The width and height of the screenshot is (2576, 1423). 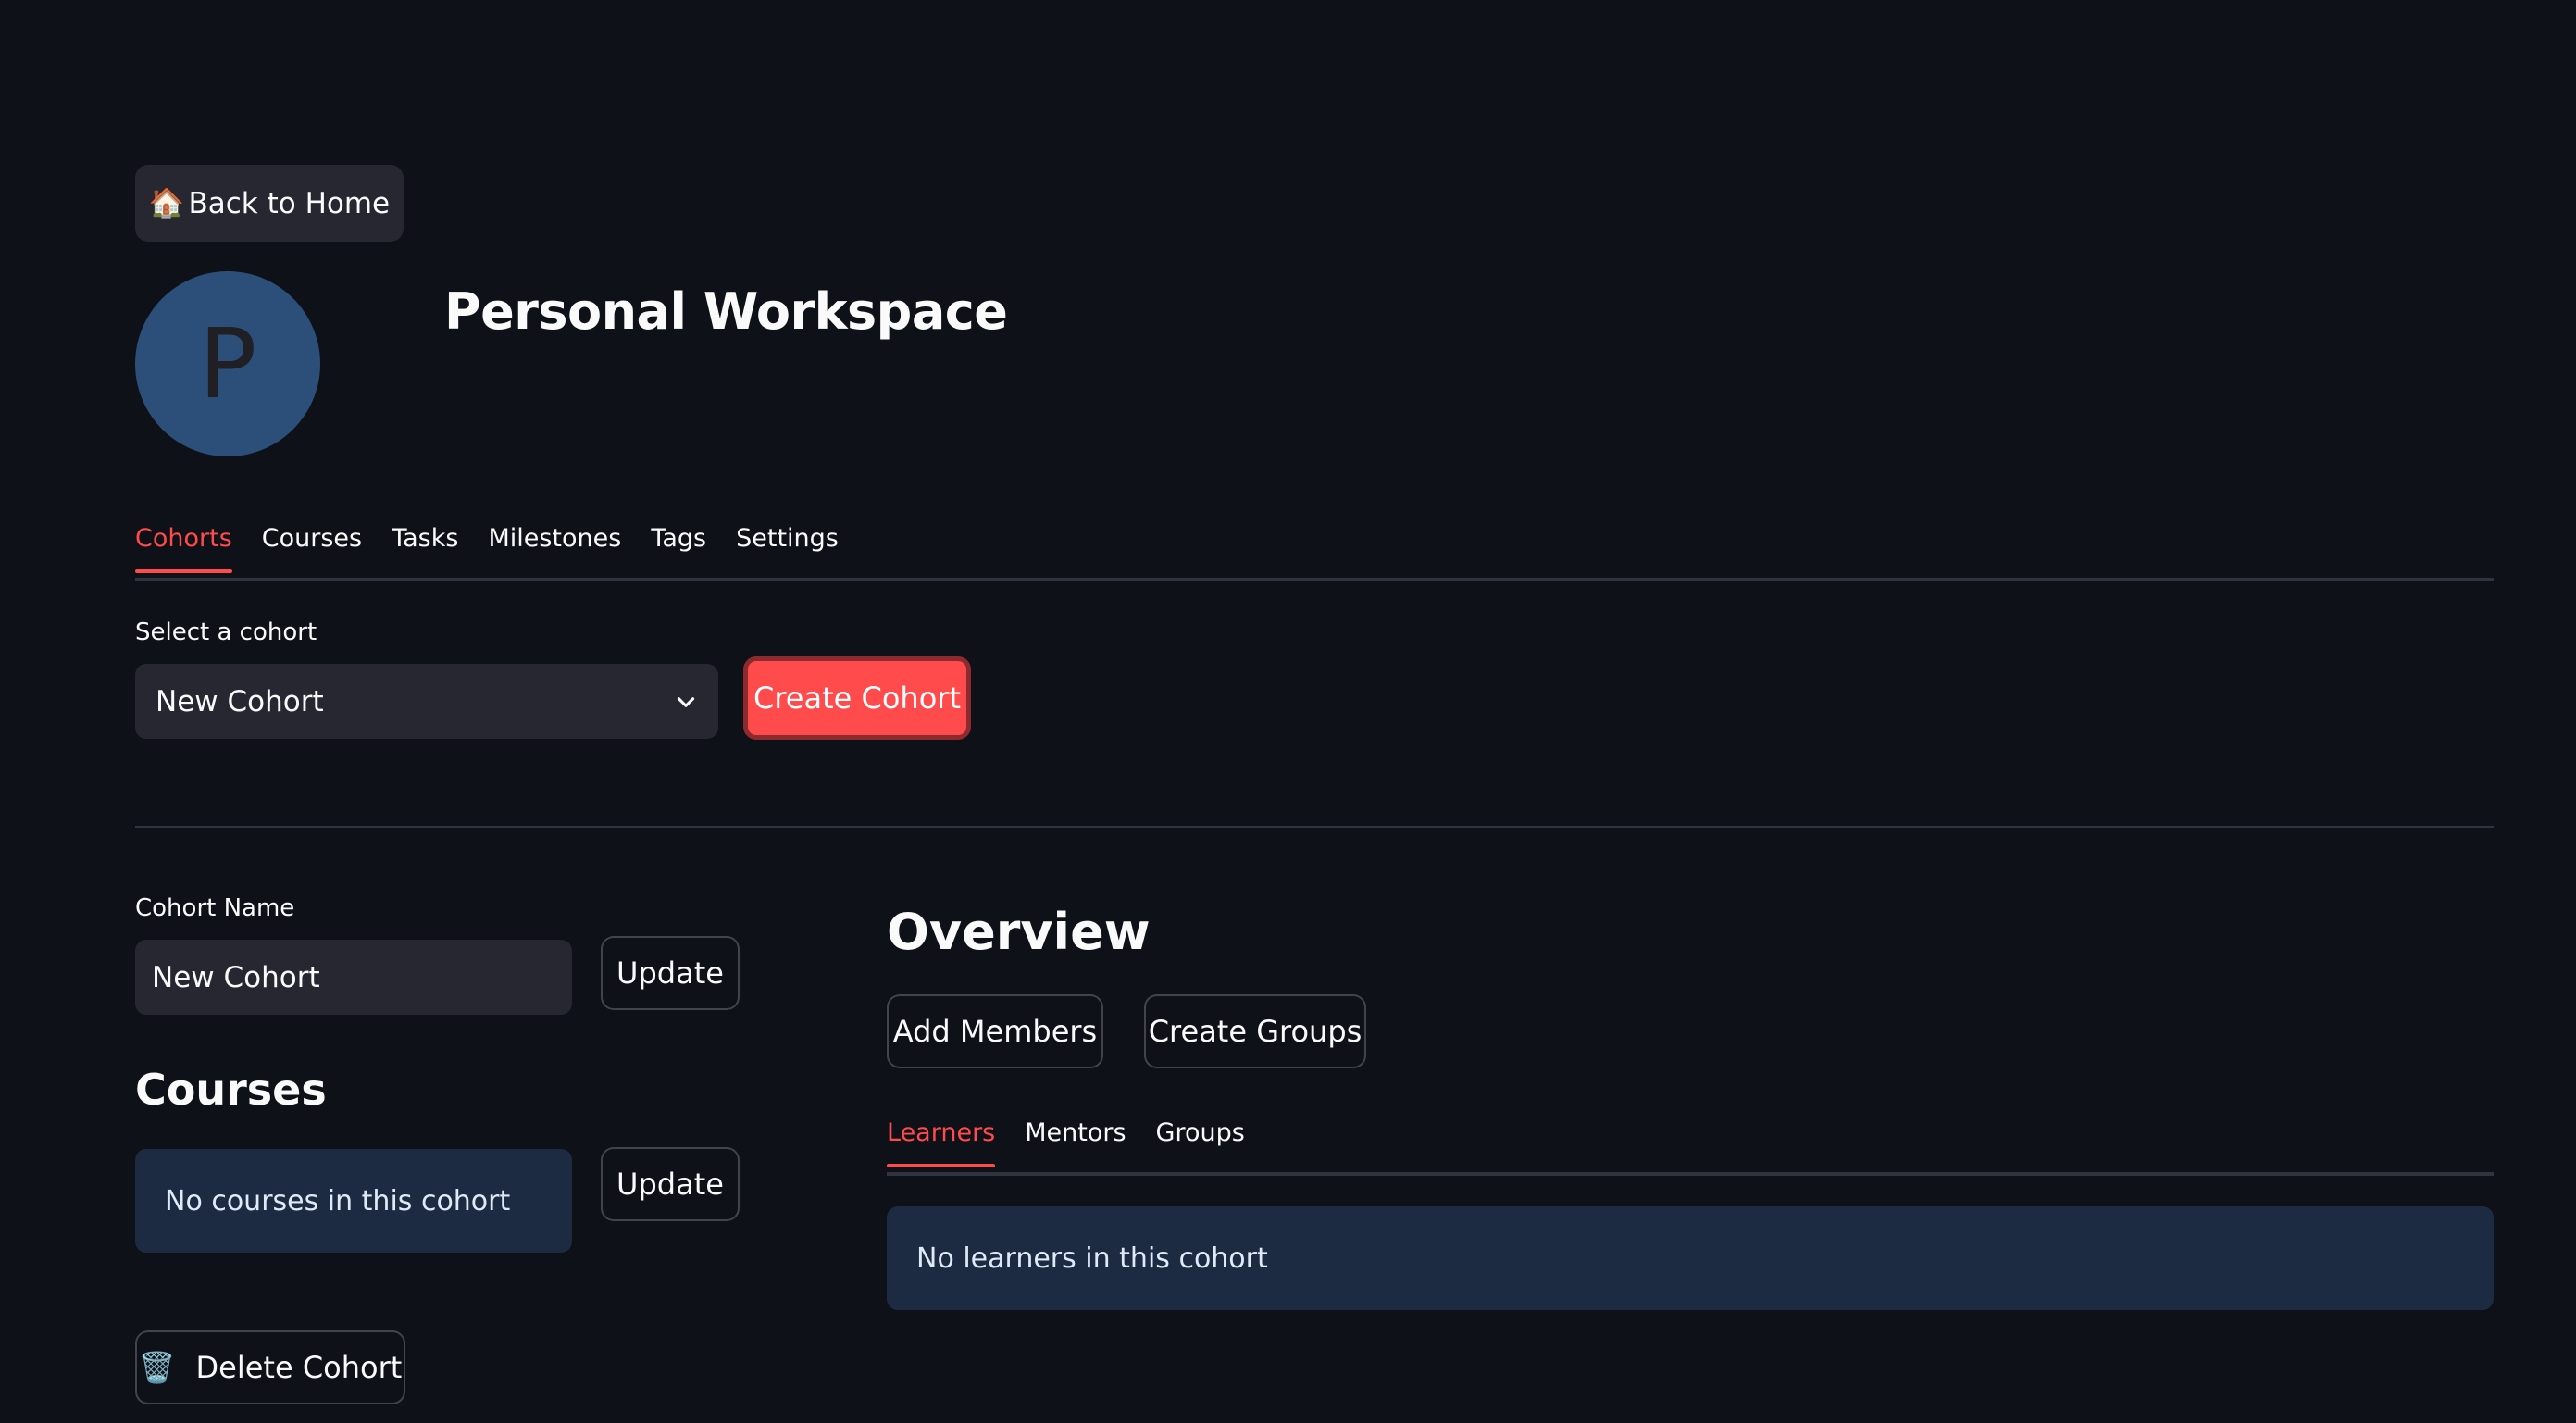 I want to click on members-tabs: Learners Mentors Groups, so click(x=1066, y=1142).